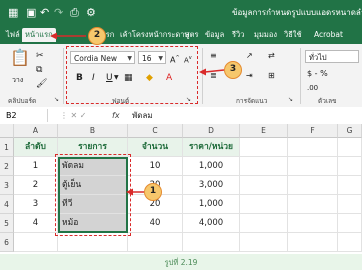 The height and width of the screenshot is (270, 362). I want to click on callout-step-2: 2, so click(97, 36).